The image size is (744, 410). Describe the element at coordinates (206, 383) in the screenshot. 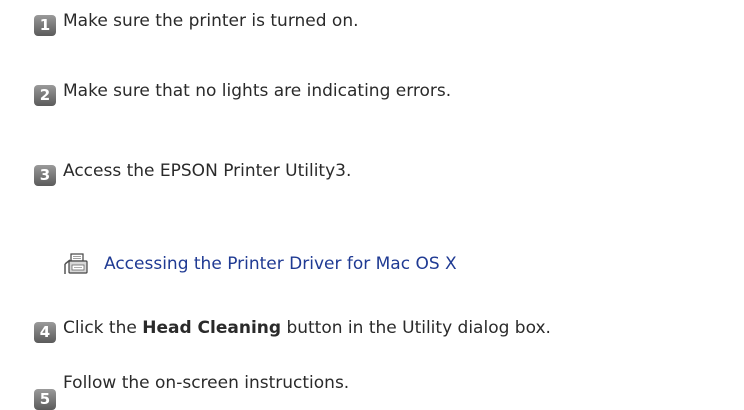

I see `step-text: Follow the on-screen instructions.` at that location.